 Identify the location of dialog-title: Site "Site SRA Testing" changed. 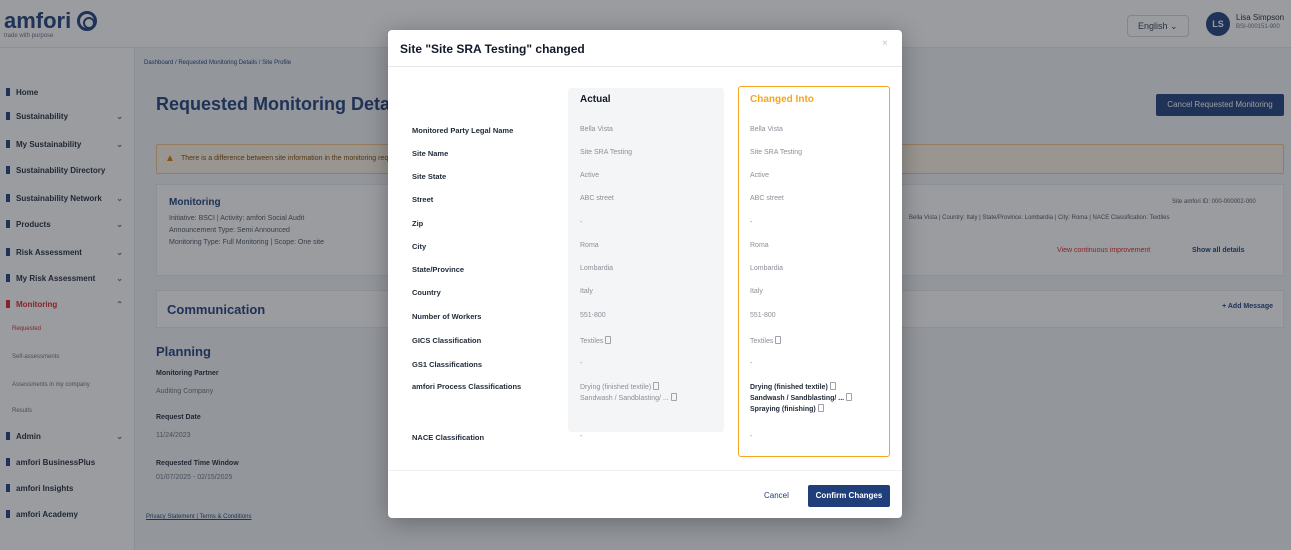
(492, 49).